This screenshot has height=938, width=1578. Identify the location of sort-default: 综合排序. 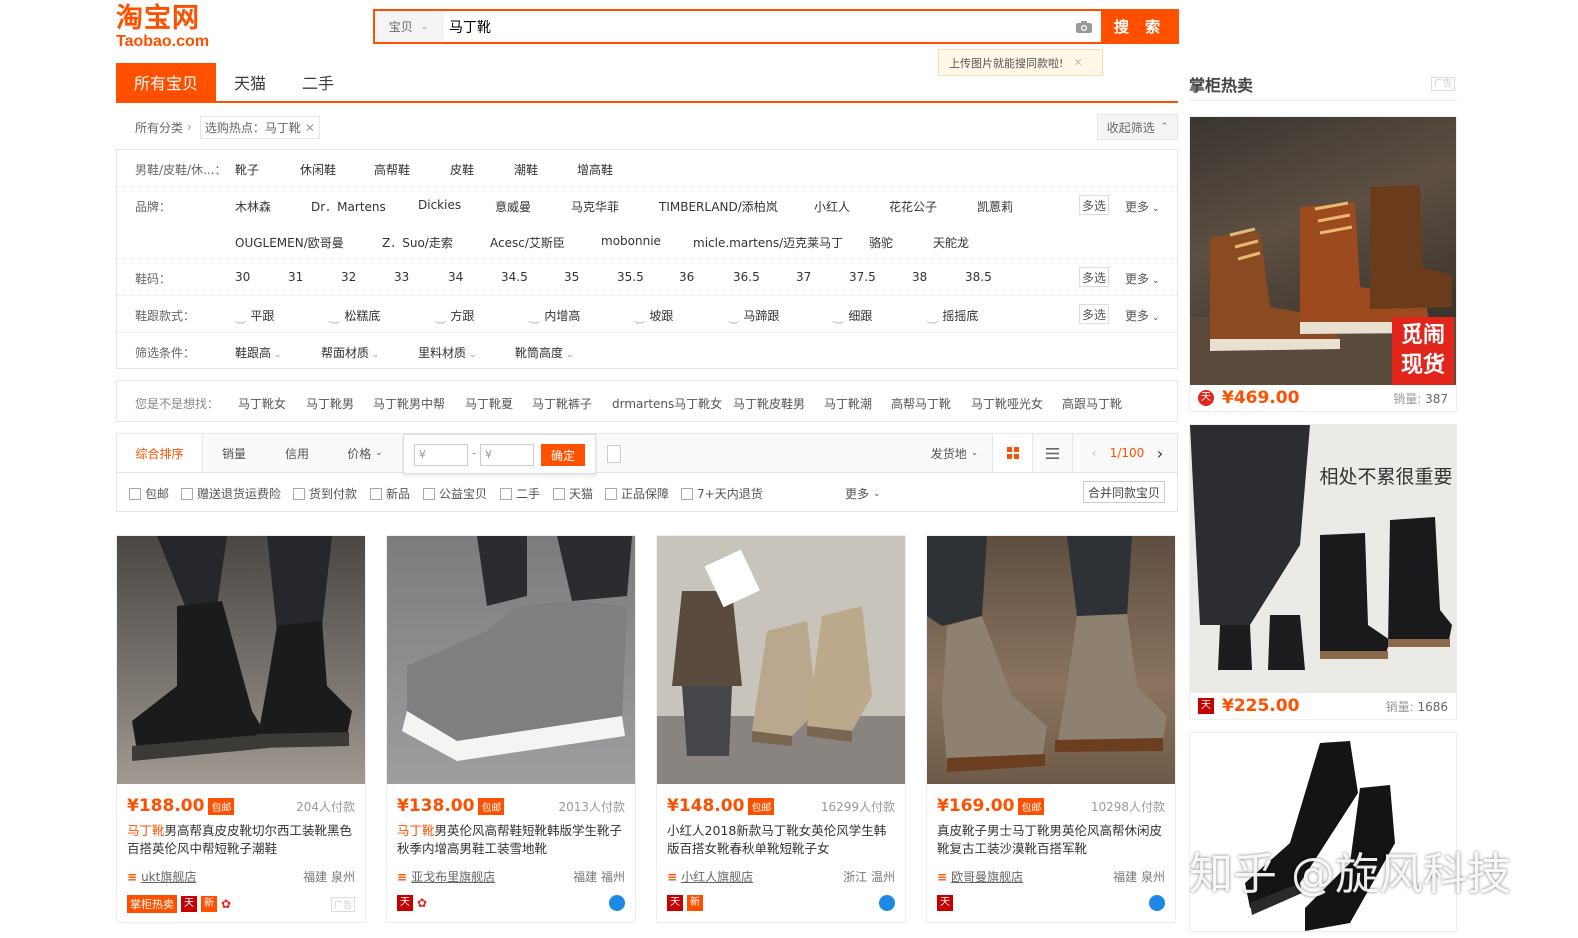
(160, 453).